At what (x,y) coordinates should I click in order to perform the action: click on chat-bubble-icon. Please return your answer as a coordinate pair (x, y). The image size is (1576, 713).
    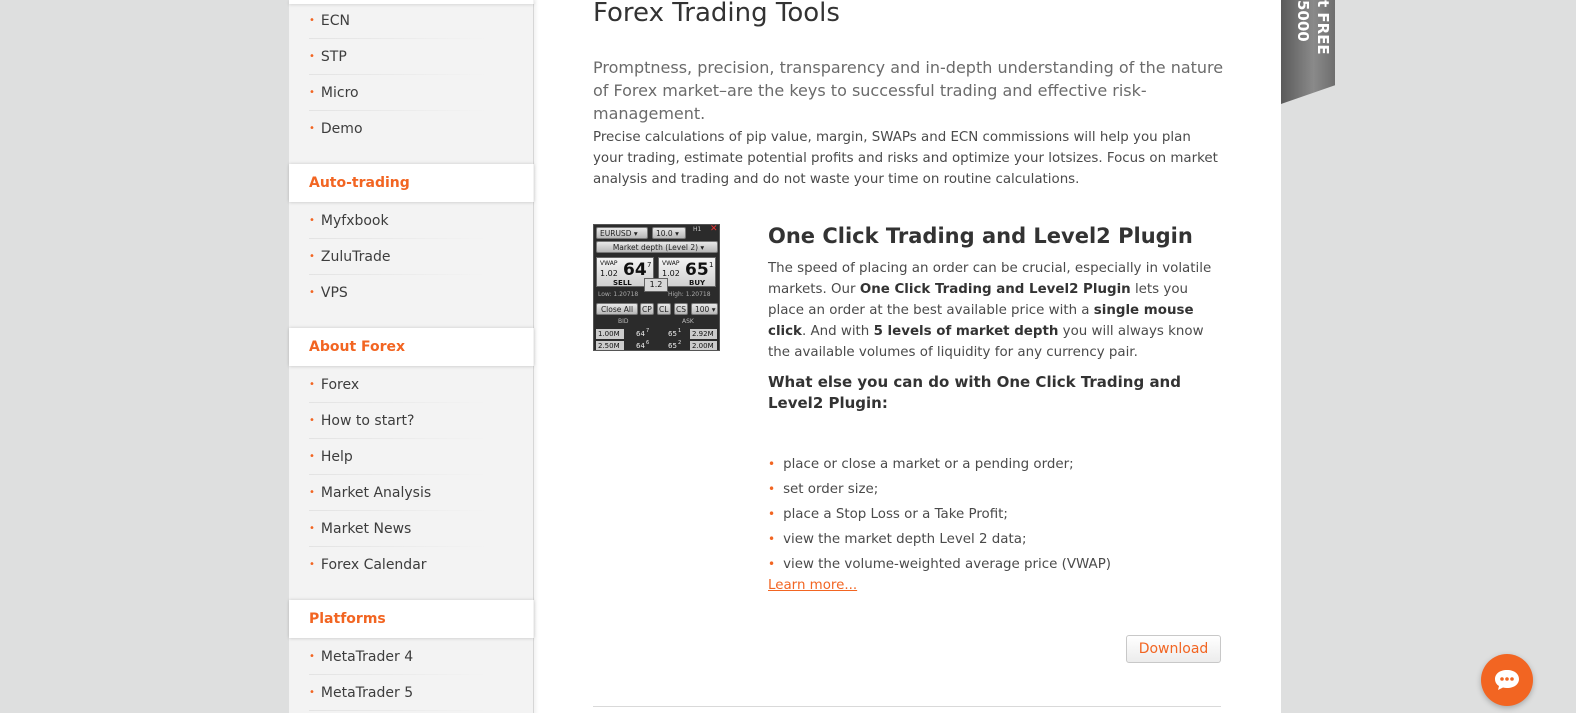
    Looking at the image, I should click on (1507, 680).